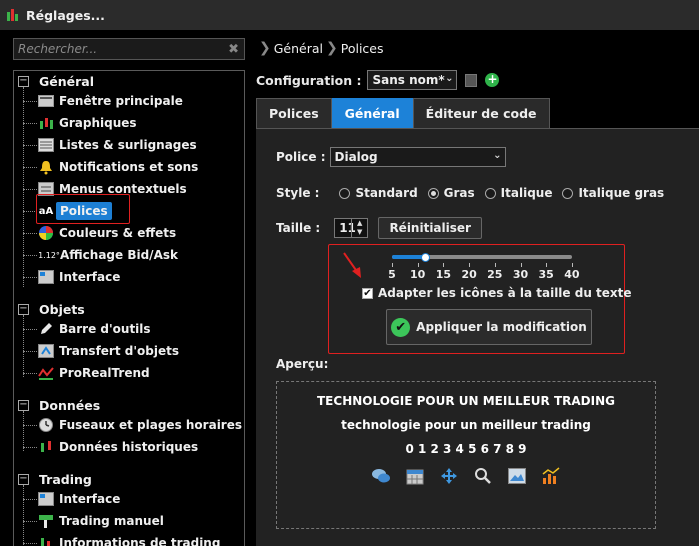 This screenshot has width=699, height=546. Describe the element at coordinates (110, 447) in the screenshot. I see `tree-item-historical-data: Données historiques` at that location.